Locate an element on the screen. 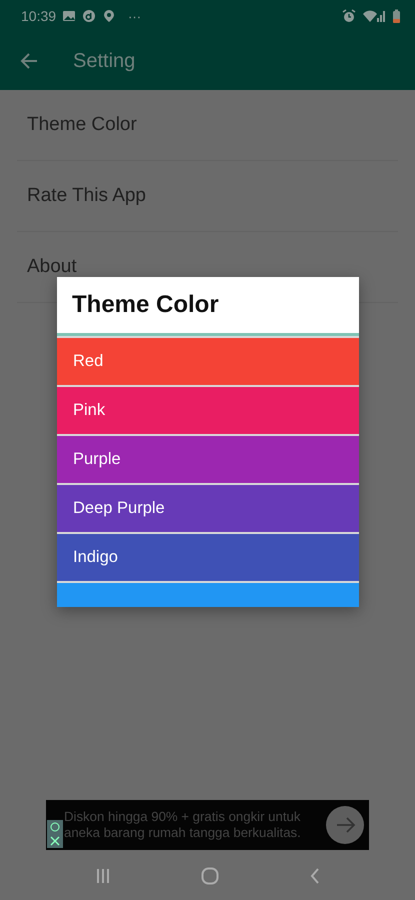 The image size is (415, 900). settings-item: Theme Color is located at coordinates (82, 125).